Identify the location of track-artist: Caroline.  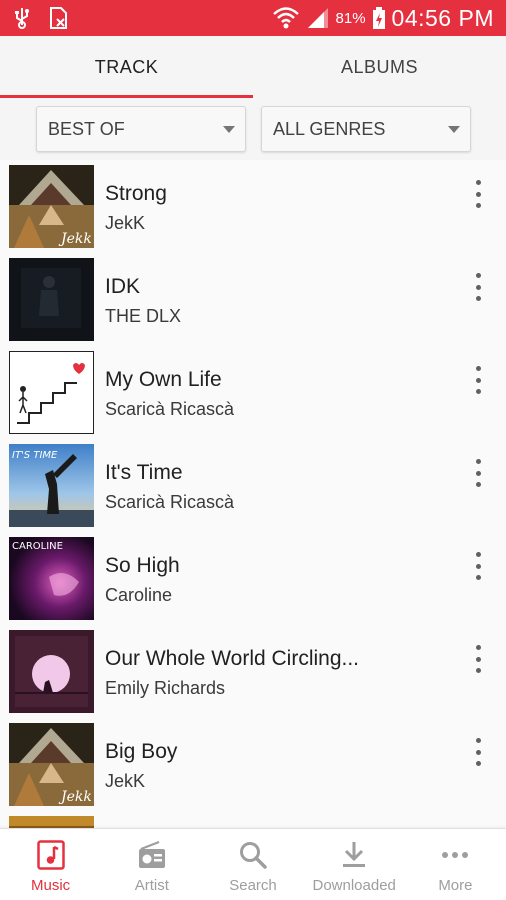
(139, 595).